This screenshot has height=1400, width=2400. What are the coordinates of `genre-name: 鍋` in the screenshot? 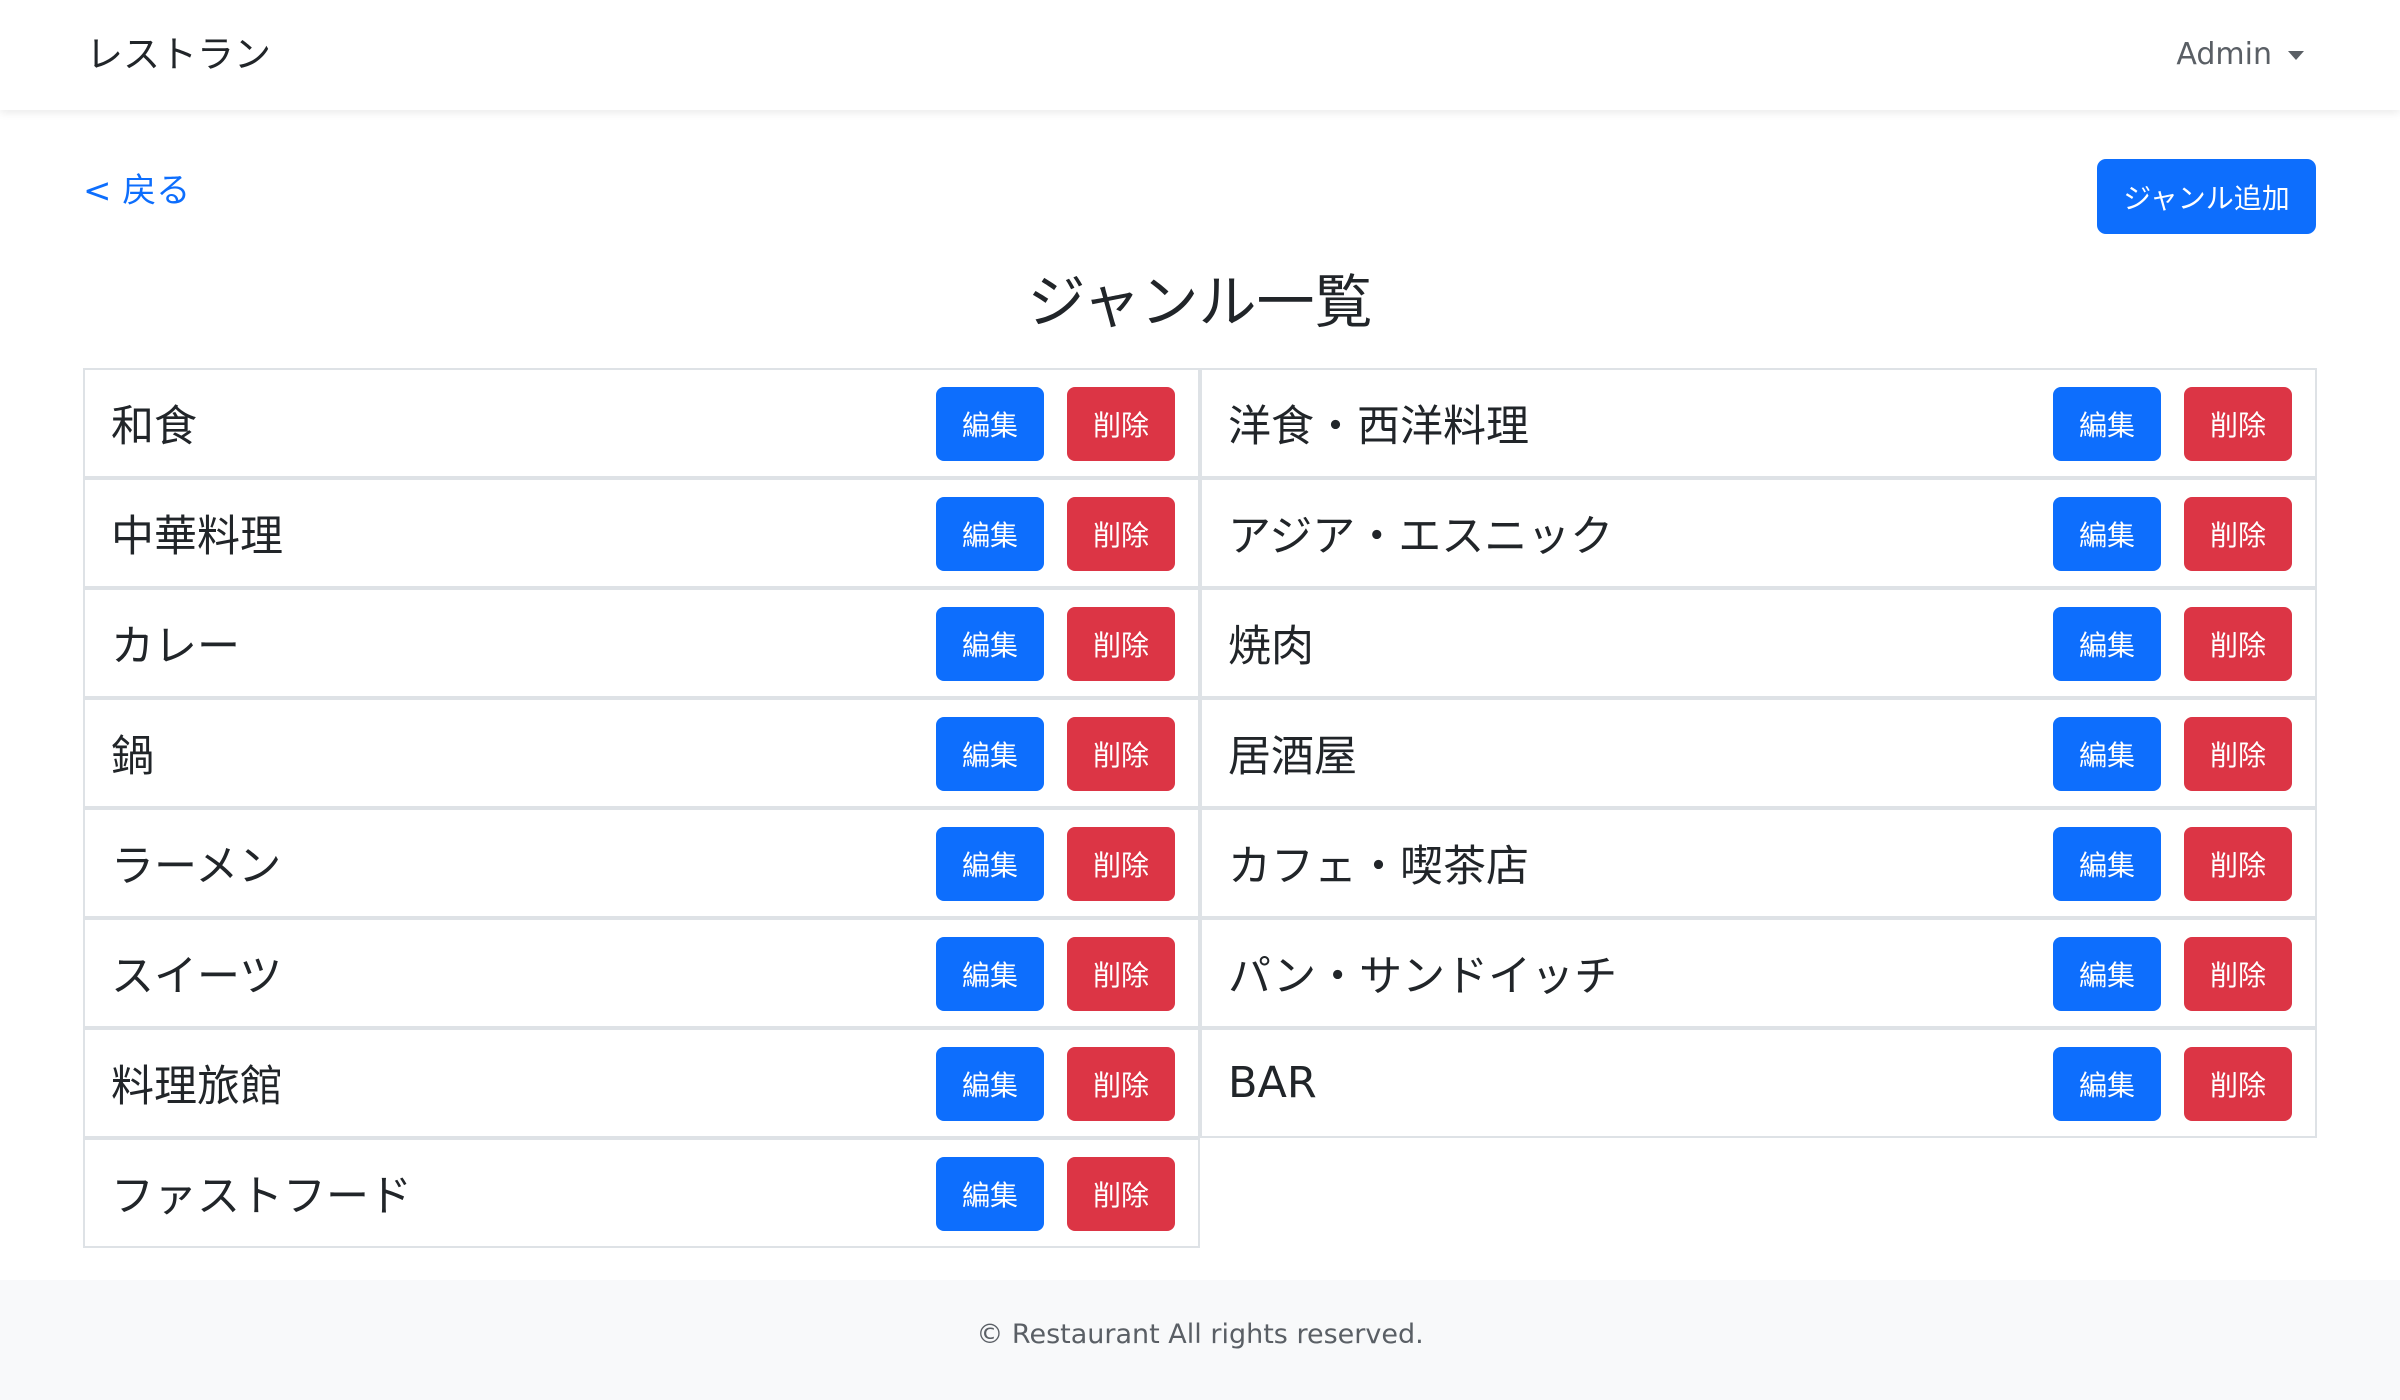 It's located at (132, 757).